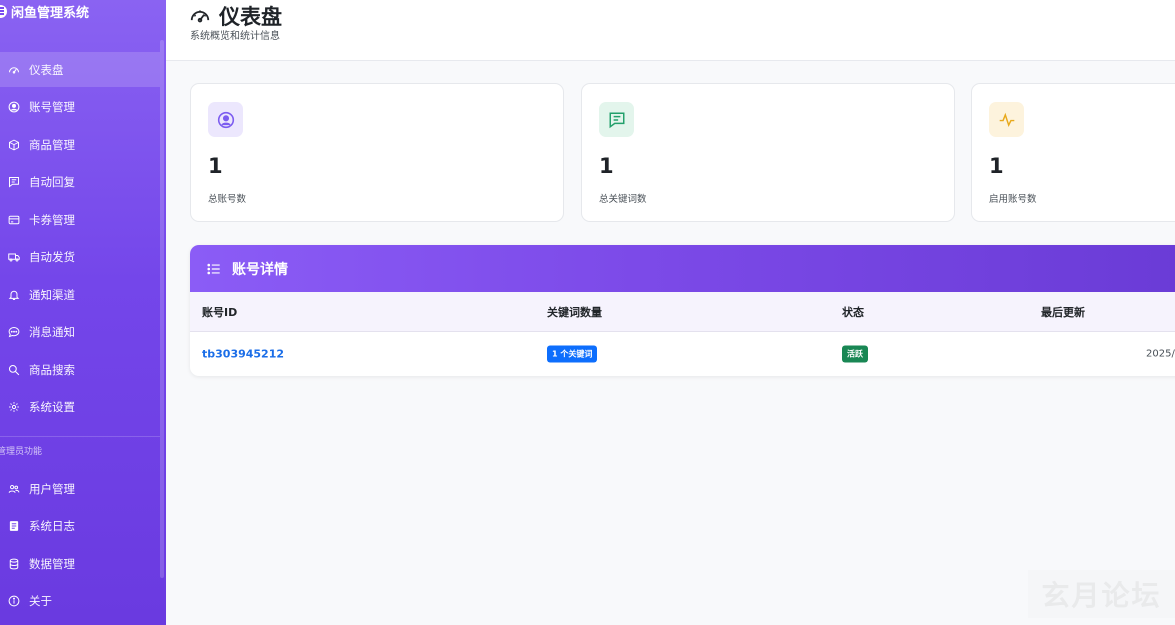  What do you see at coordinates (162, 309) in the screenshot?
I see `sidebar-scrollbar` at bounding box center [162, 309].